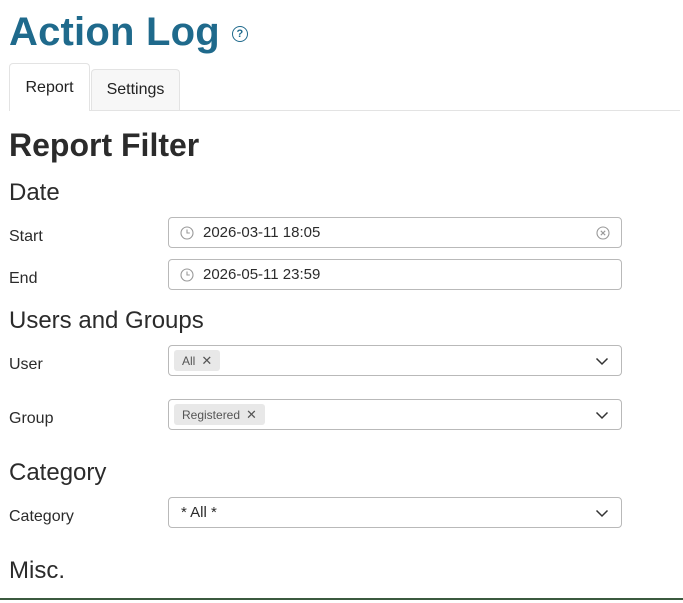  Describe the element at coordinates (26, 364) in the screenshot. I see `user-label: User` at that location.